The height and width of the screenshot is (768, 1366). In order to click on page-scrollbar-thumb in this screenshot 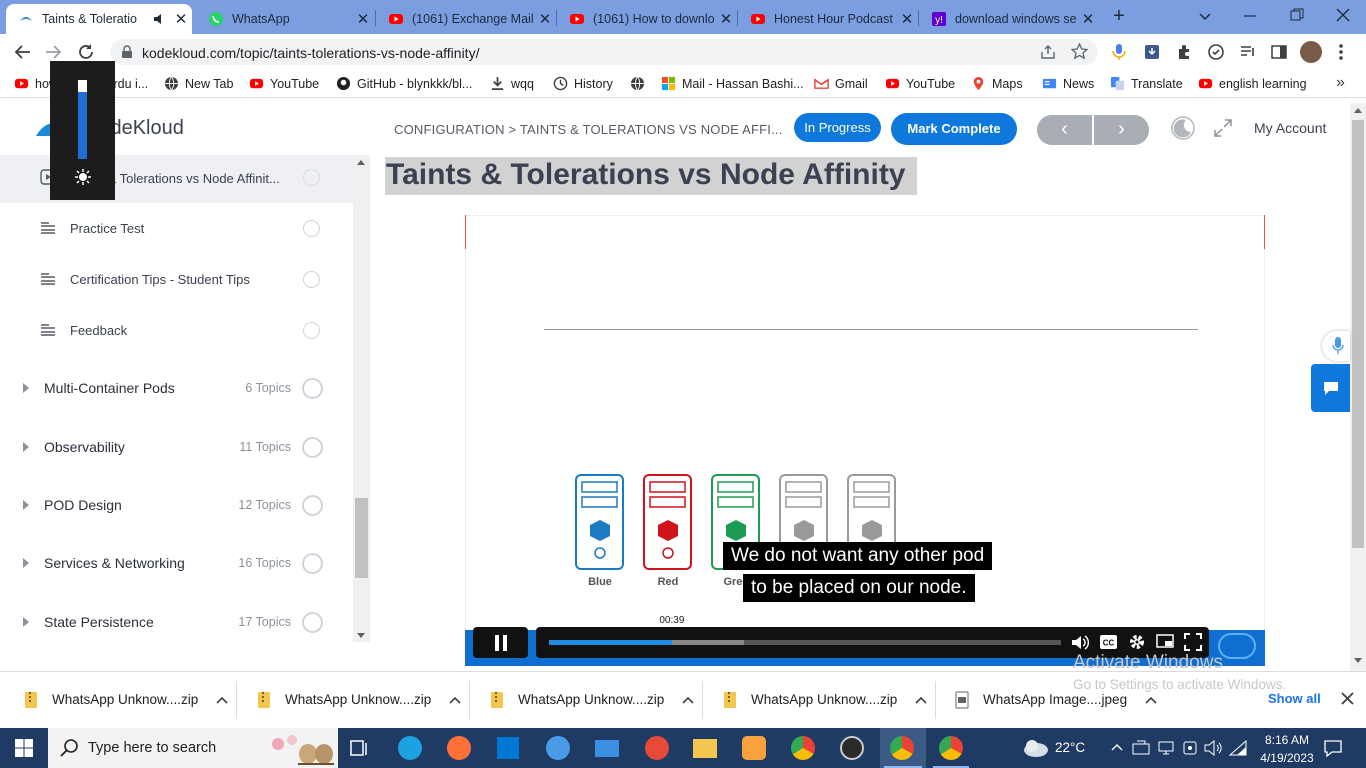, I will do `click(1358, 334)`.